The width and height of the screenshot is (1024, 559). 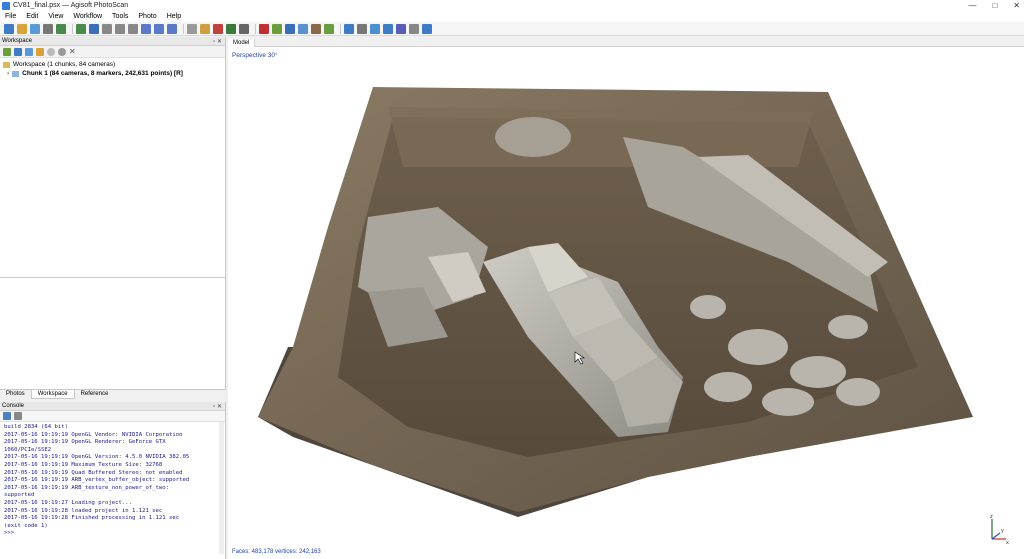 What do you see at coordinates (218, 28) in the screenshot?
I see `marker-icon` at bounding box center [218, 28].